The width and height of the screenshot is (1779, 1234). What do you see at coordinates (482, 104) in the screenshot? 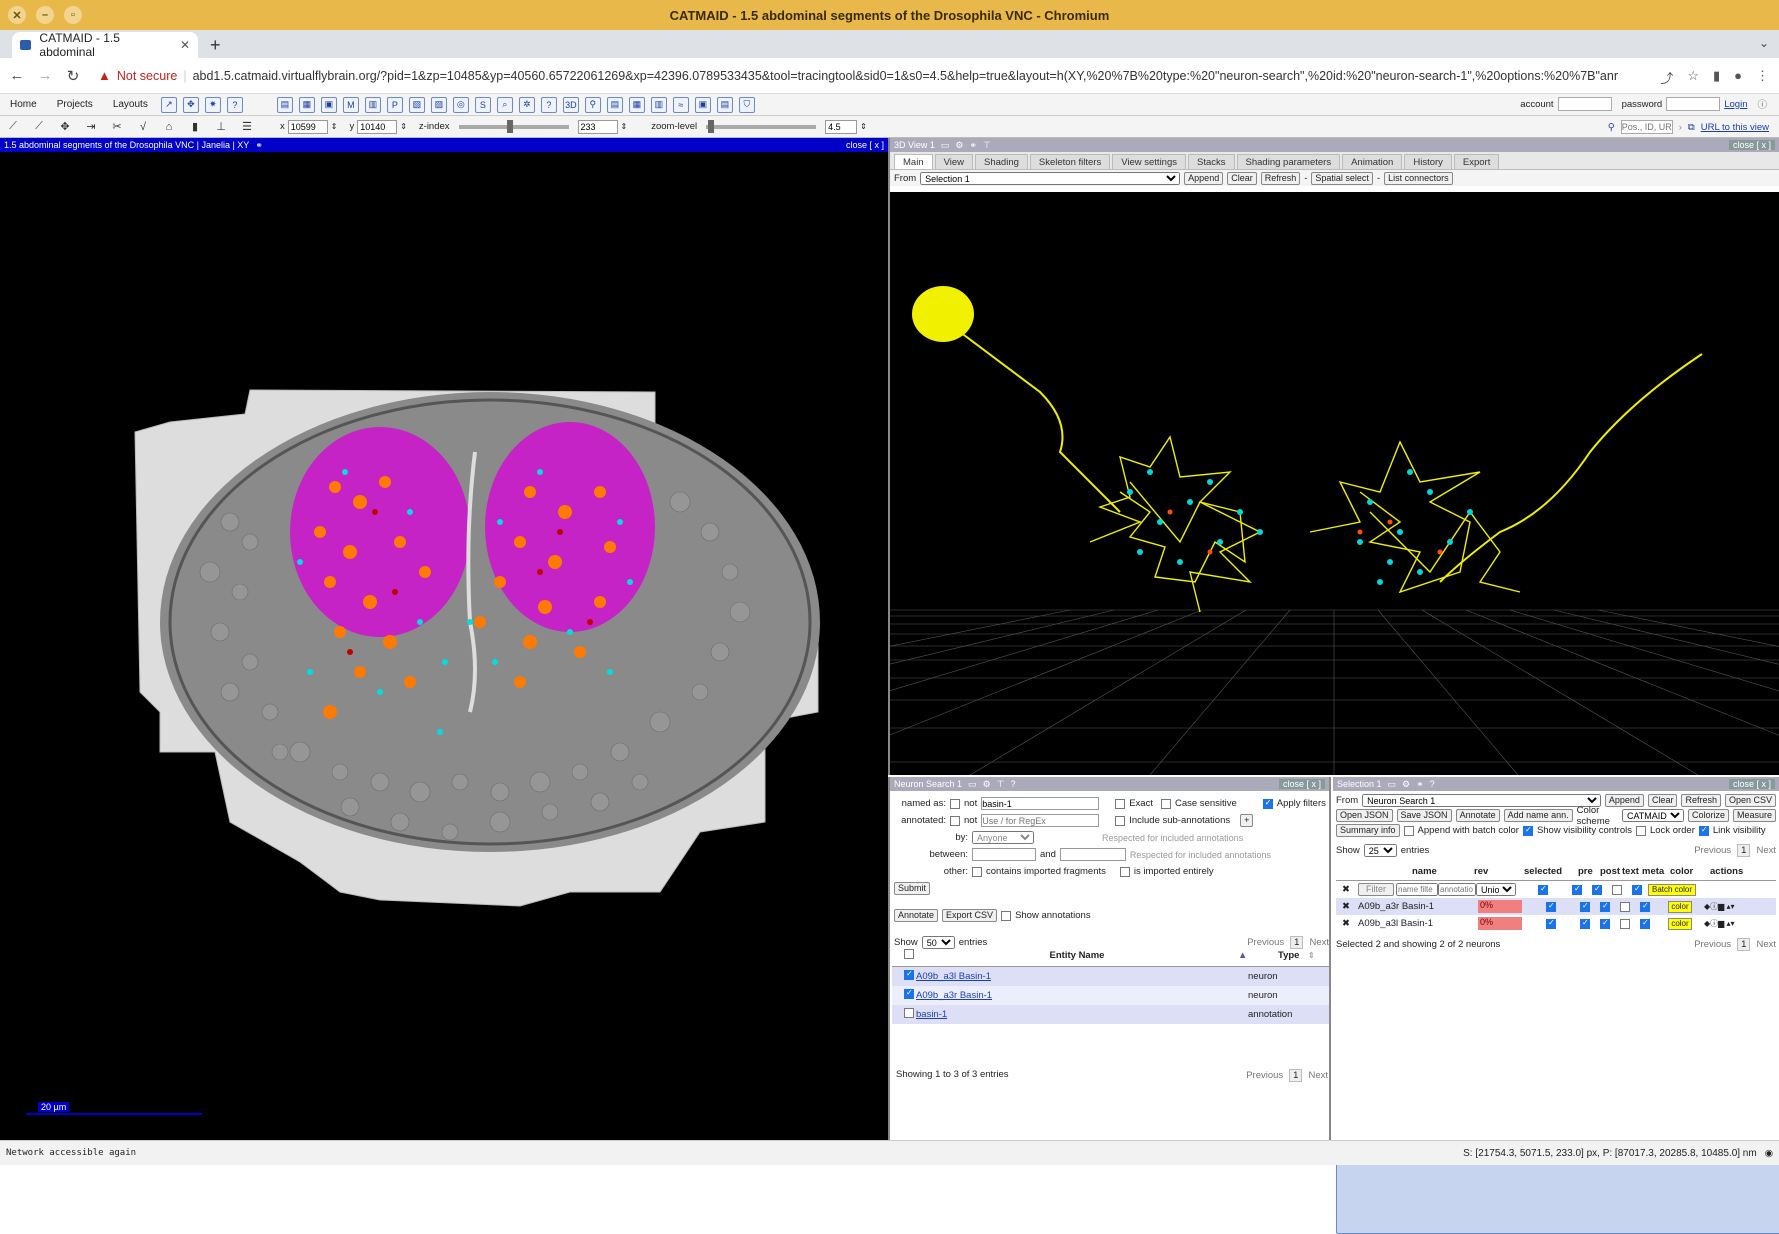
I see `widget-10-icon: S` at bounding box center [482, 104].